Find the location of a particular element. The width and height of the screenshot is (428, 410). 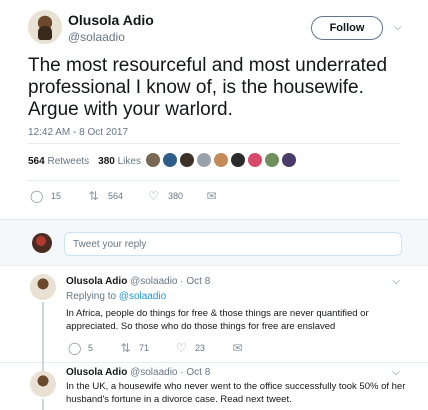

reply-box: Tweet your reply is located at coordinates (214, 242).